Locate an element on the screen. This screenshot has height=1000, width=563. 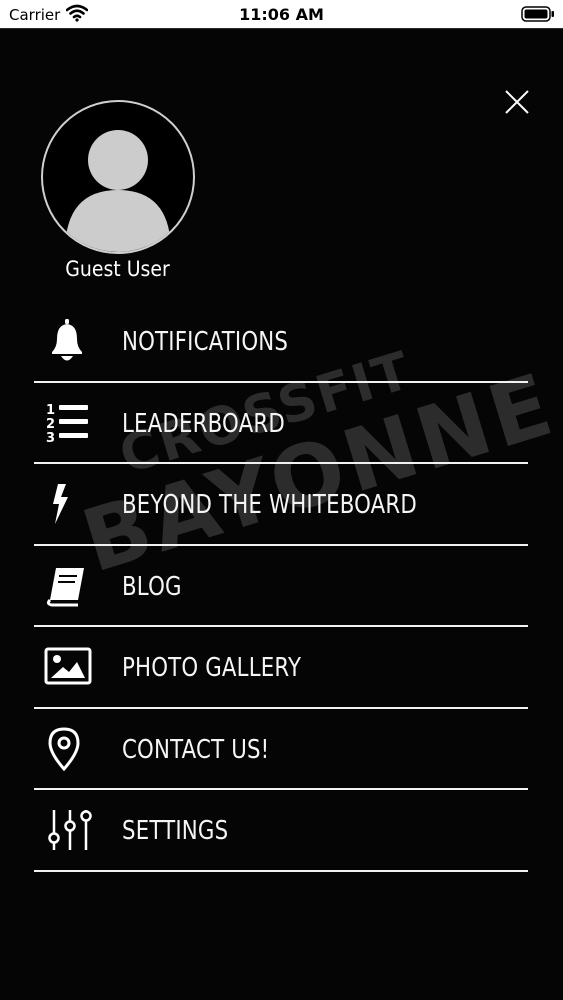
menu-item-settings: SETTINGS is located at coordinates (281, 831).